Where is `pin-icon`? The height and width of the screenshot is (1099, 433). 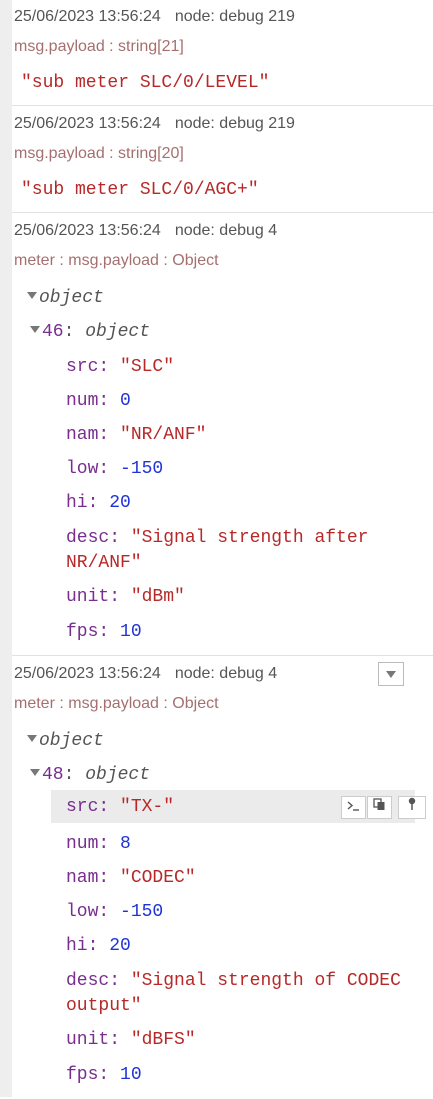 pin-icon is located at coordinates (412, 805).